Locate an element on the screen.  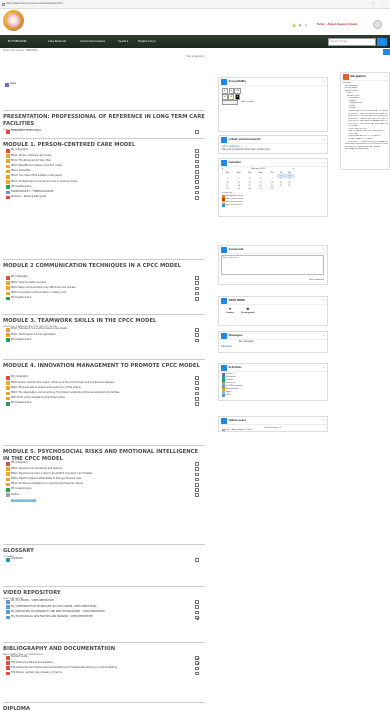
star-icon: ☆ is located at coordinates (373, 3).